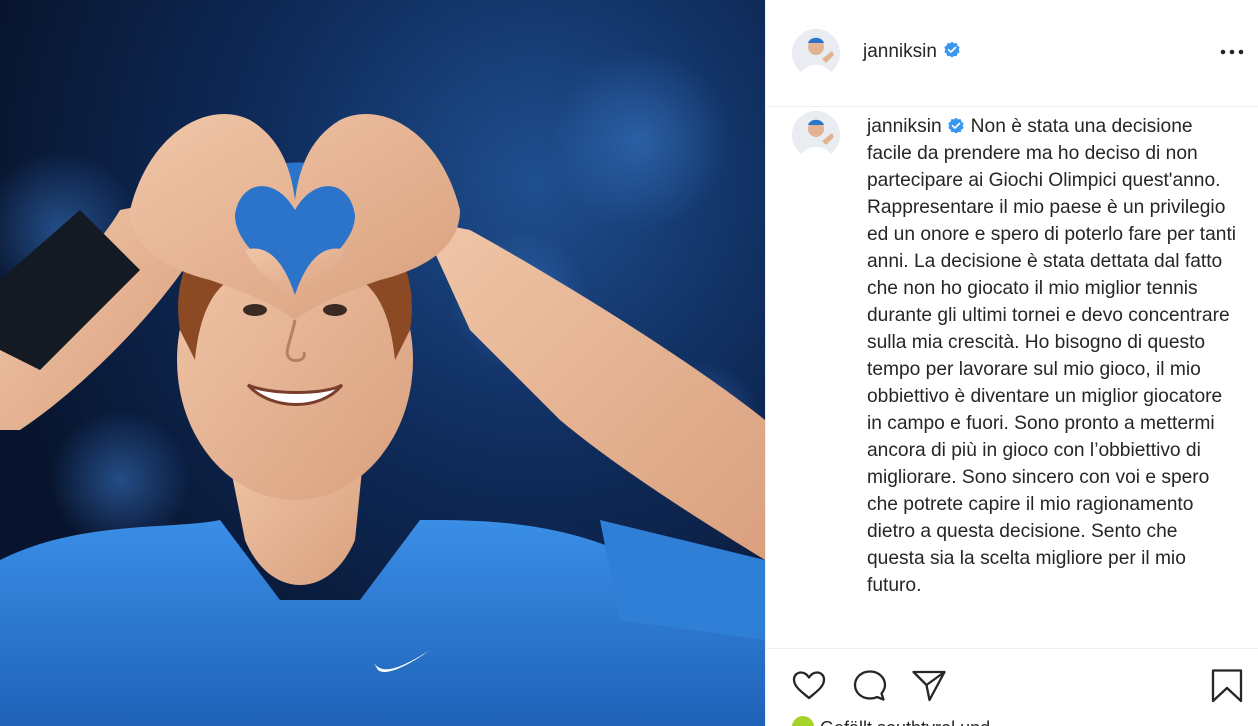 This screenshot has height=726, width=1258. I want to click on like-button, so click(809, 686).